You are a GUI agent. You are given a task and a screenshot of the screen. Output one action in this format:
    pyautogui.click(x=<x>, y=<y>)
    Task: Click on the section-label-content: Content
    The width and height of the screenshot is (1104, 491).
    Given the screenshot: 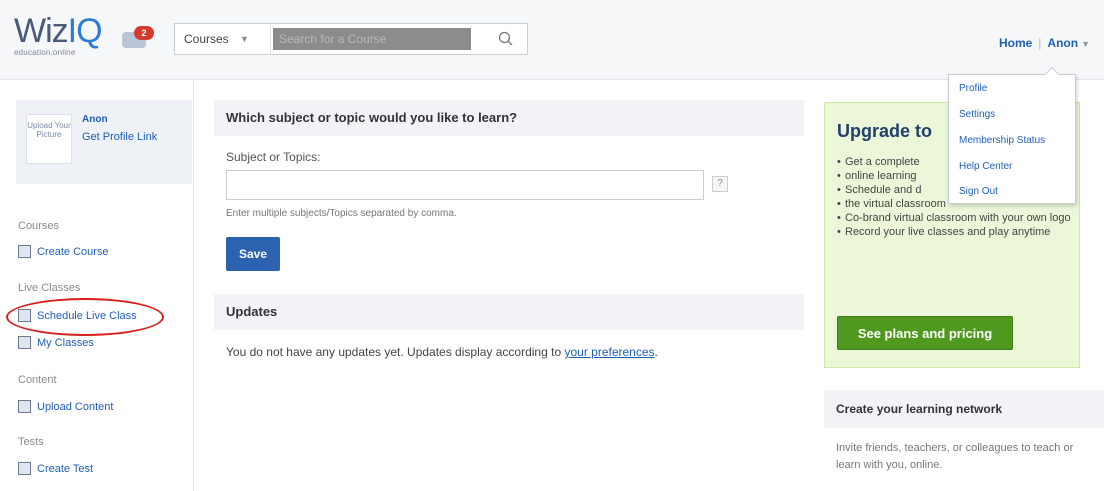 What is the action you would take?
    pyautogui.click(x=37, y=380)
    